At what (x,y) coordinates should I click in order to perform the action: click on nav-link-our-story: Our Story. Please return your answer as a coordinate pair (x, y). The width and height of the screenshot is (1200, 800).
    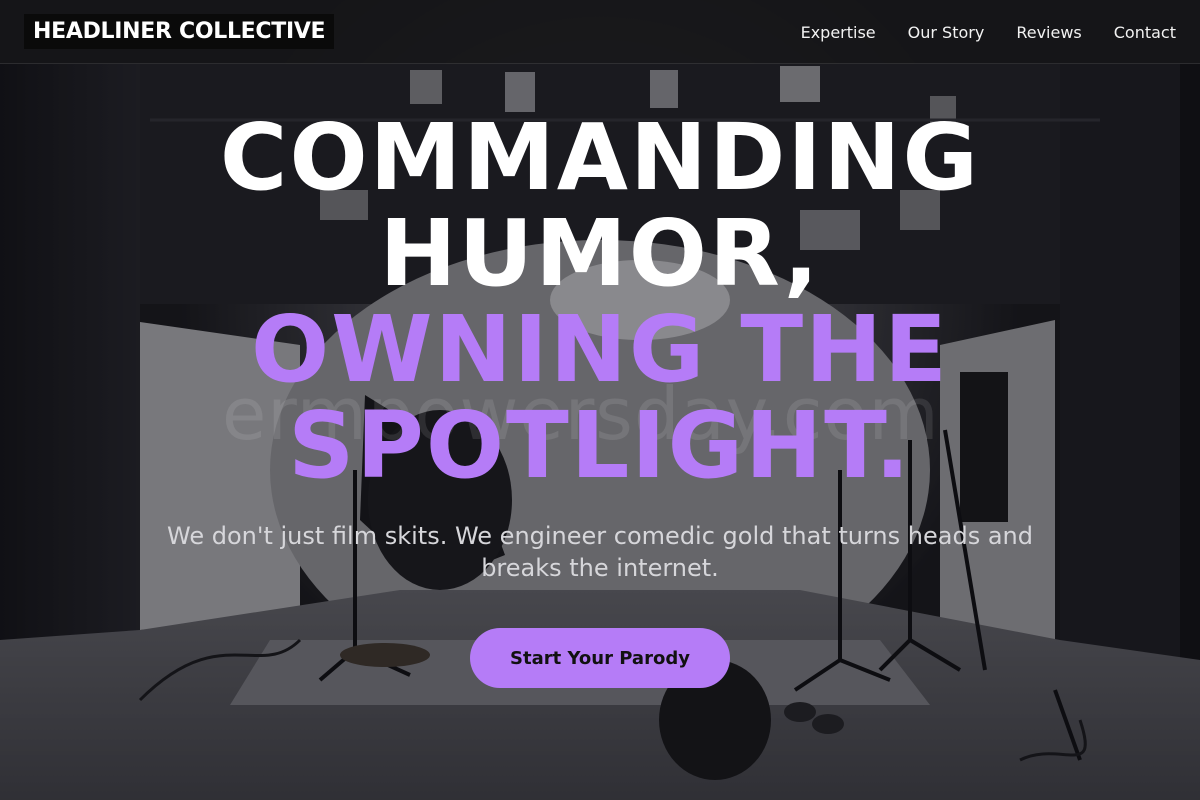
    Looking at the image, I should click on (946, 32).